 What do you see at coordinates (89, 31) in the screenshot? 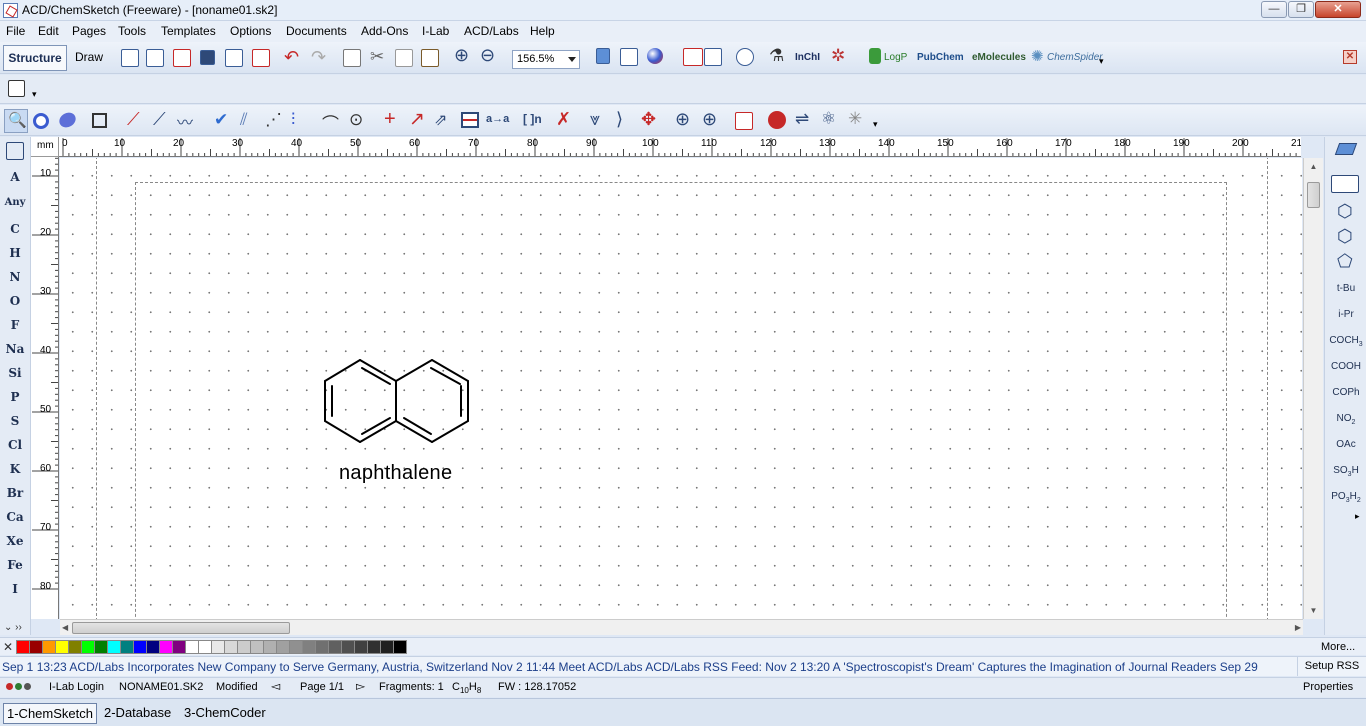
I see `menu-pages: Pages` at bounding box center [89, 31].